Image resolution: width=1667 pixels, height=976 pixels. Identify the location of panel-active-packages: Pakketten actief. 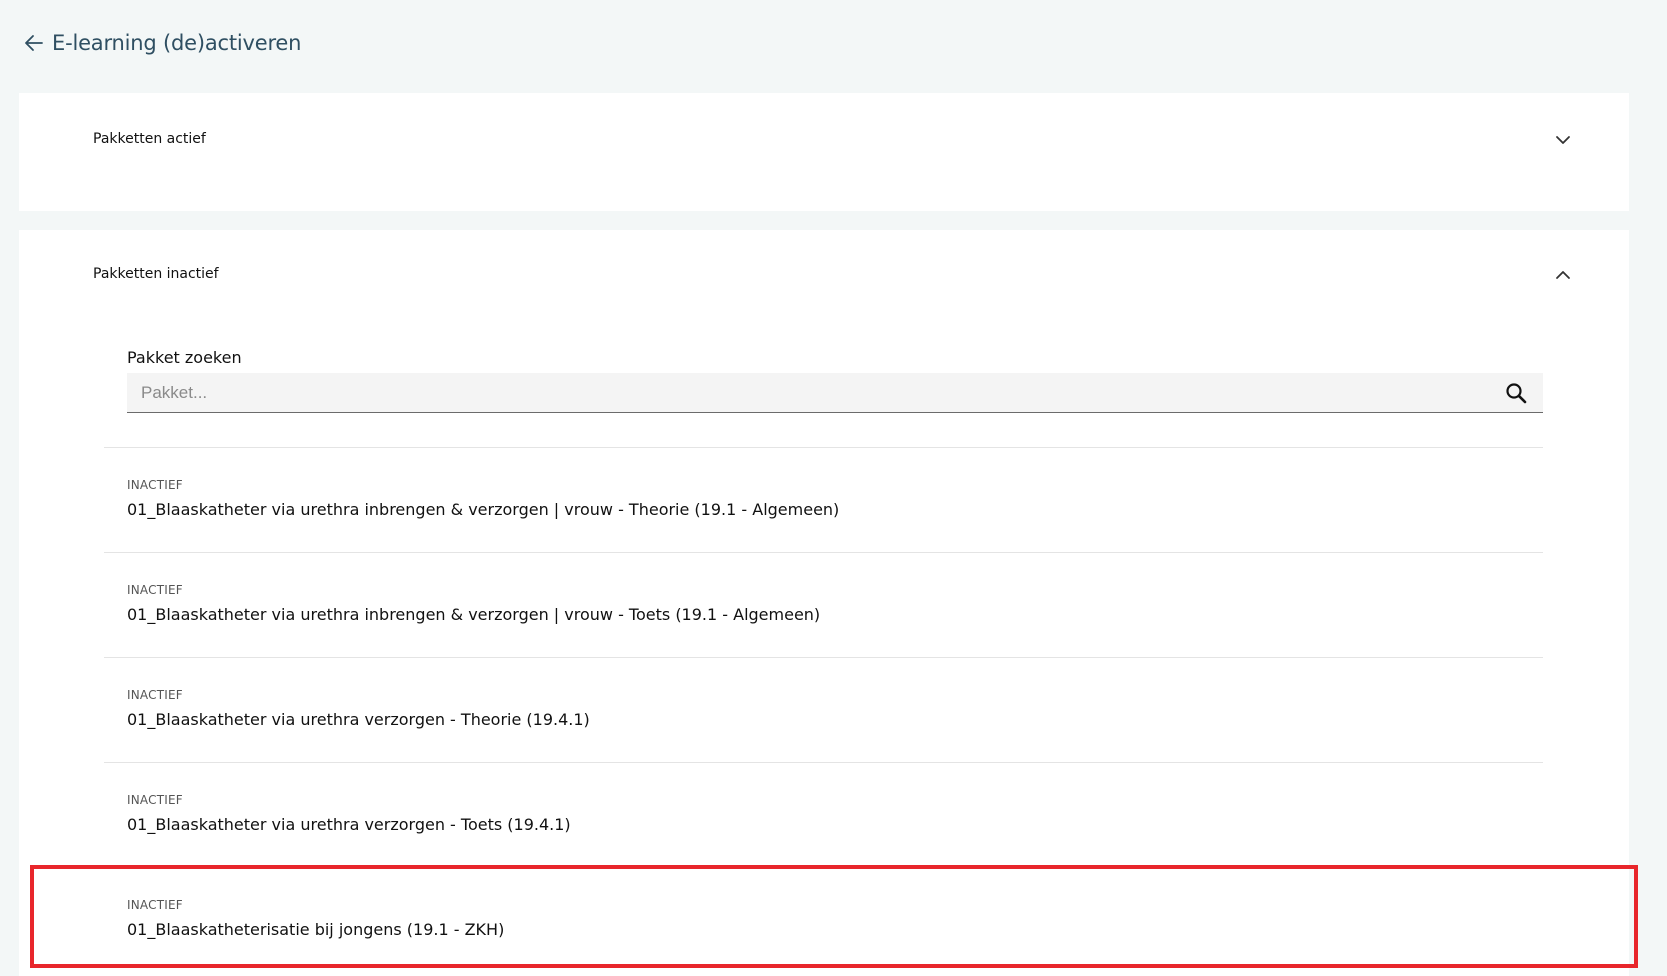
(824, 152).